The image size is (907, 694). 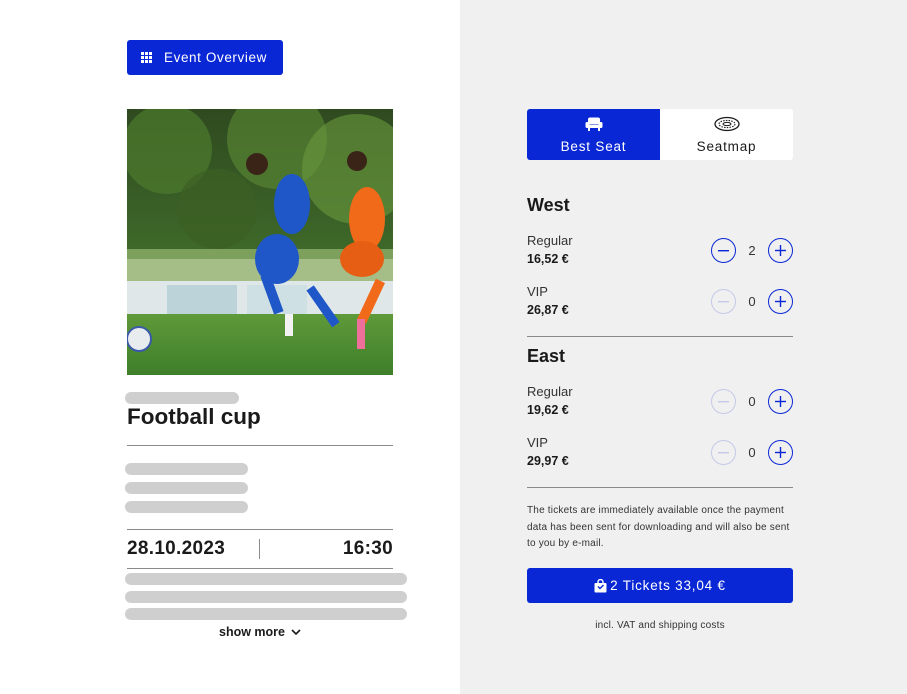 What do you see at coordinates (752, 401) in the screenshot?
I see `qty-east-regular: 0` at bounding box center [752, 401].